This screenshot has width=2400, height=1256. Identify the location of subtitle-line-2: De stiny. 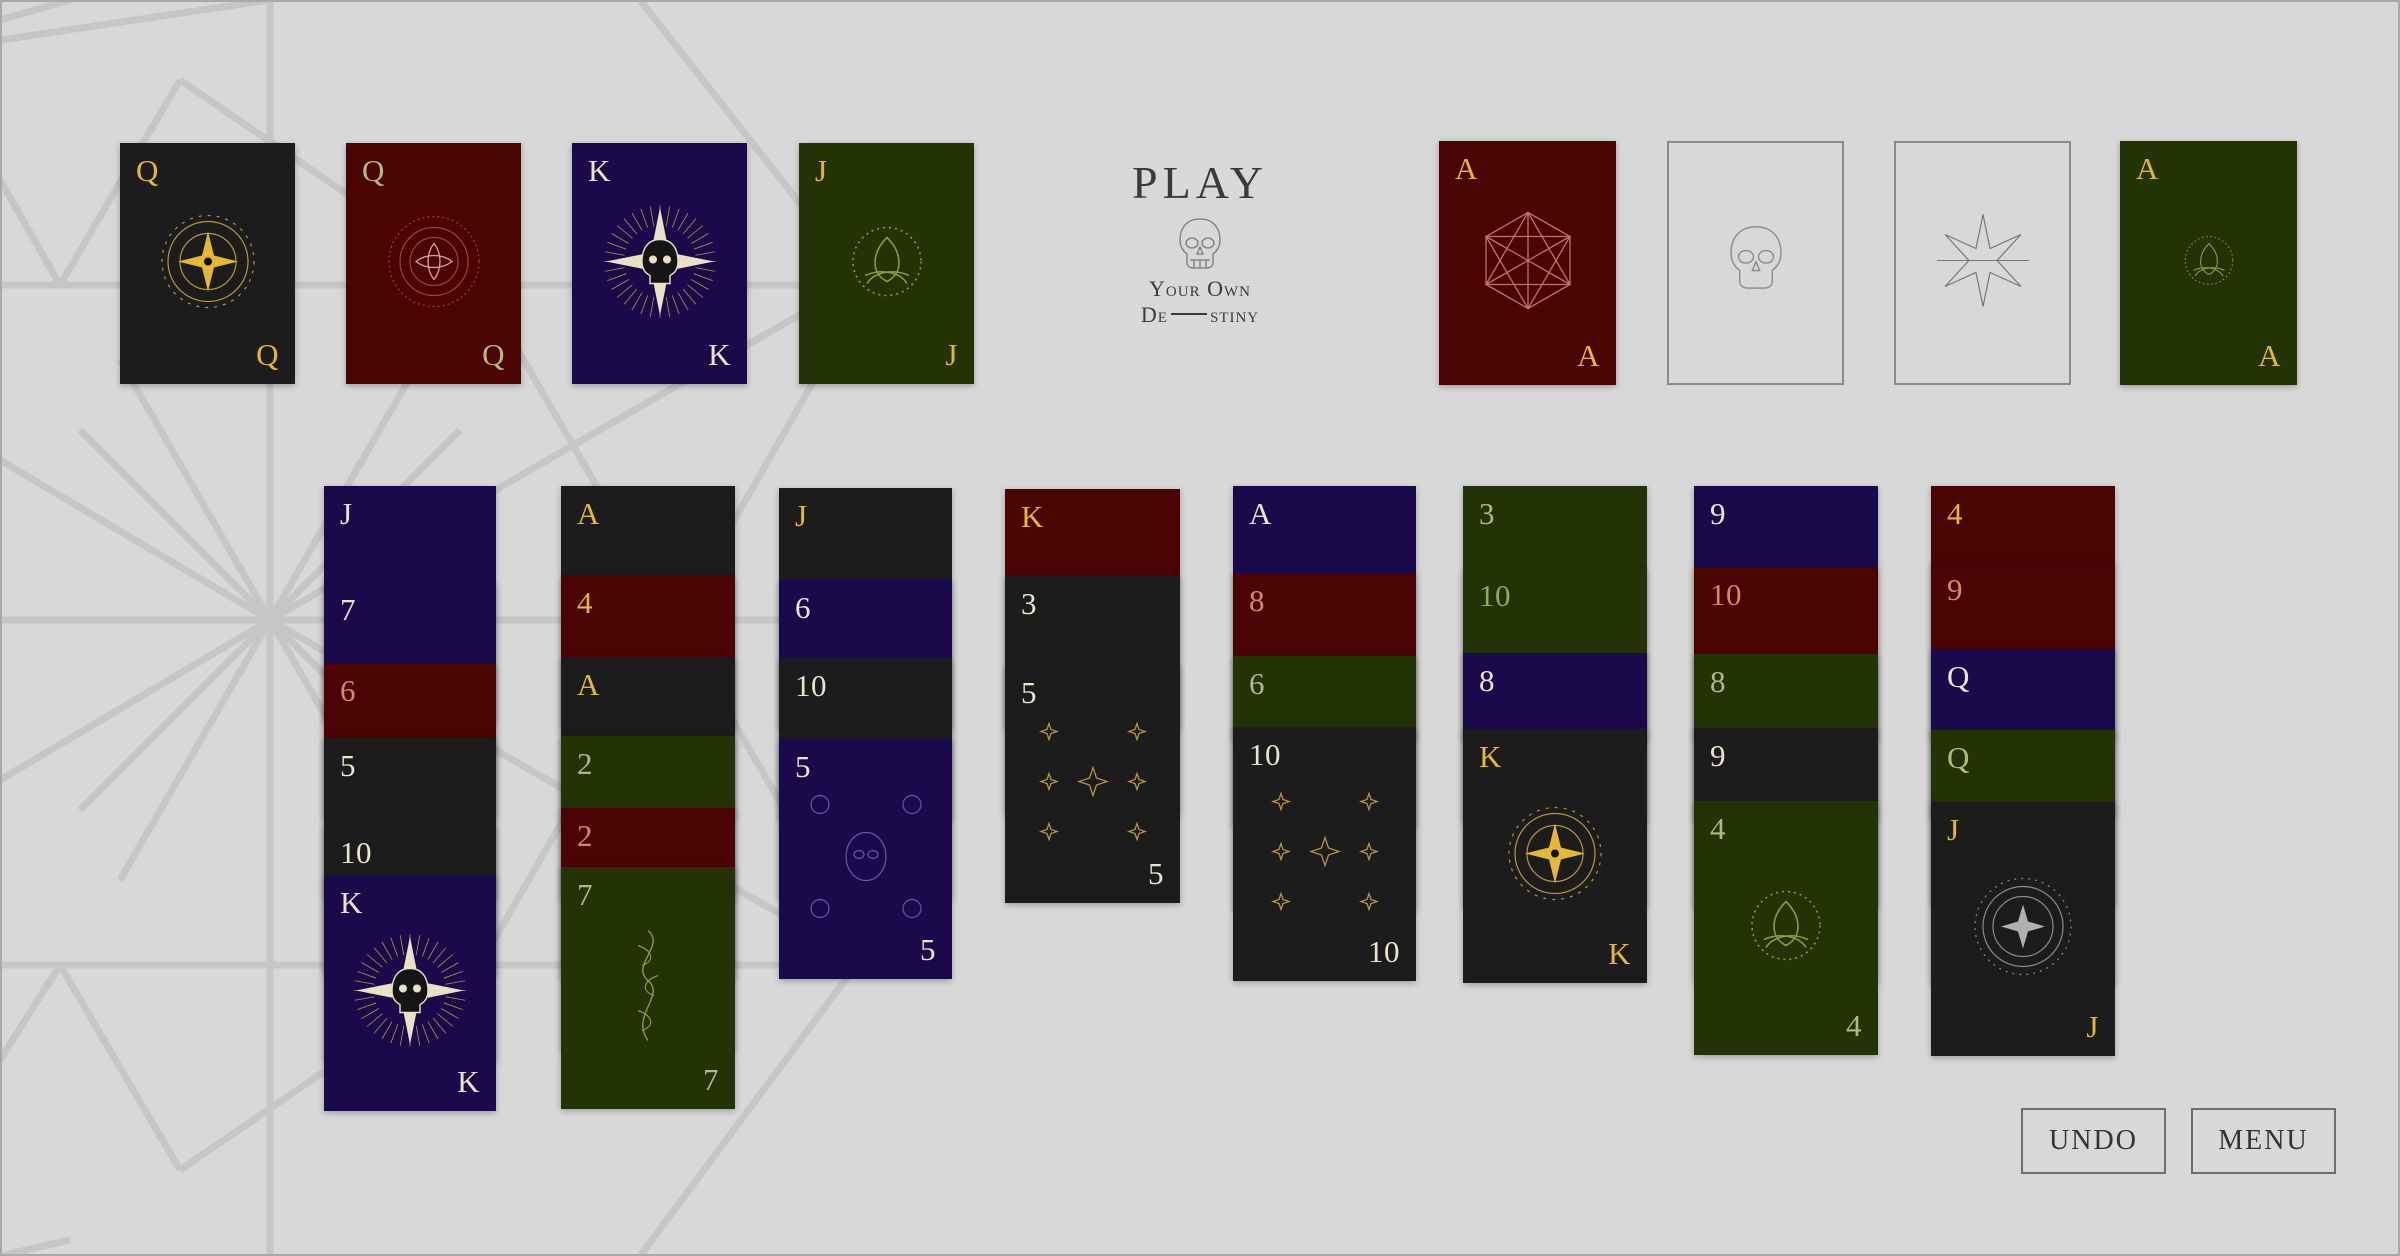
(1200, 315).